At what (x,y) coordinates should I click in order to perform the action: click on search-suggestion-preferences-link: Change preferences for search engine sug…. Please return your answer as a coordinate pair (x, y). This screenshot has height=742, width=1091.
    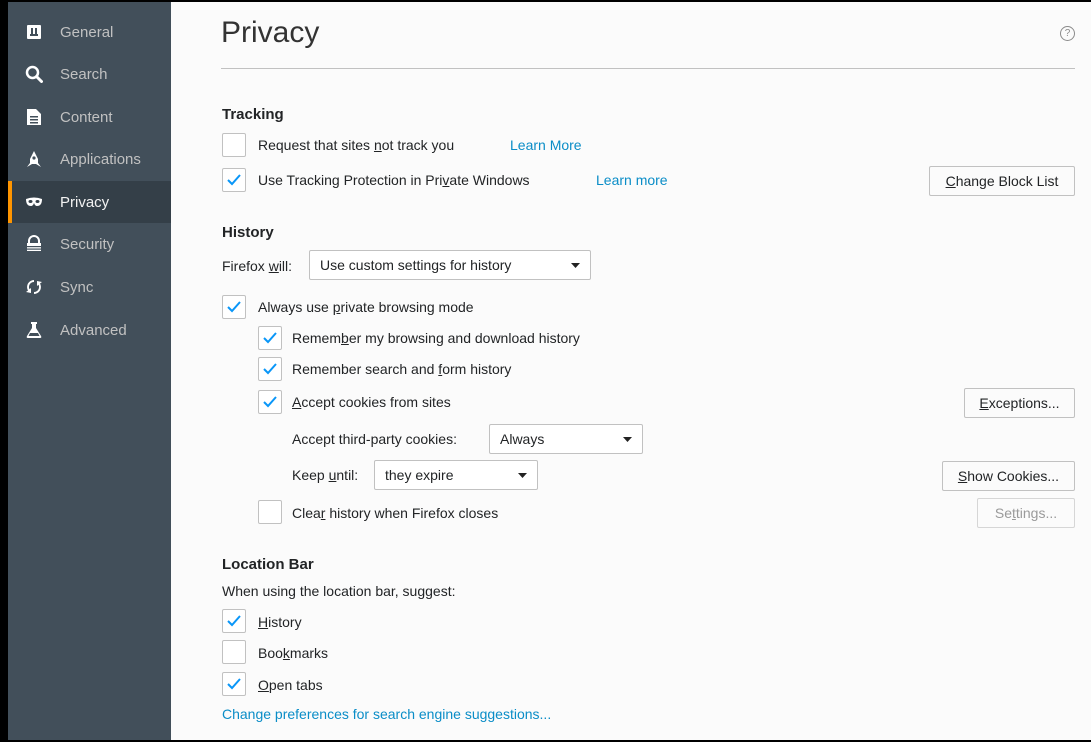
    Looking at the image, I should click on (386, 714).